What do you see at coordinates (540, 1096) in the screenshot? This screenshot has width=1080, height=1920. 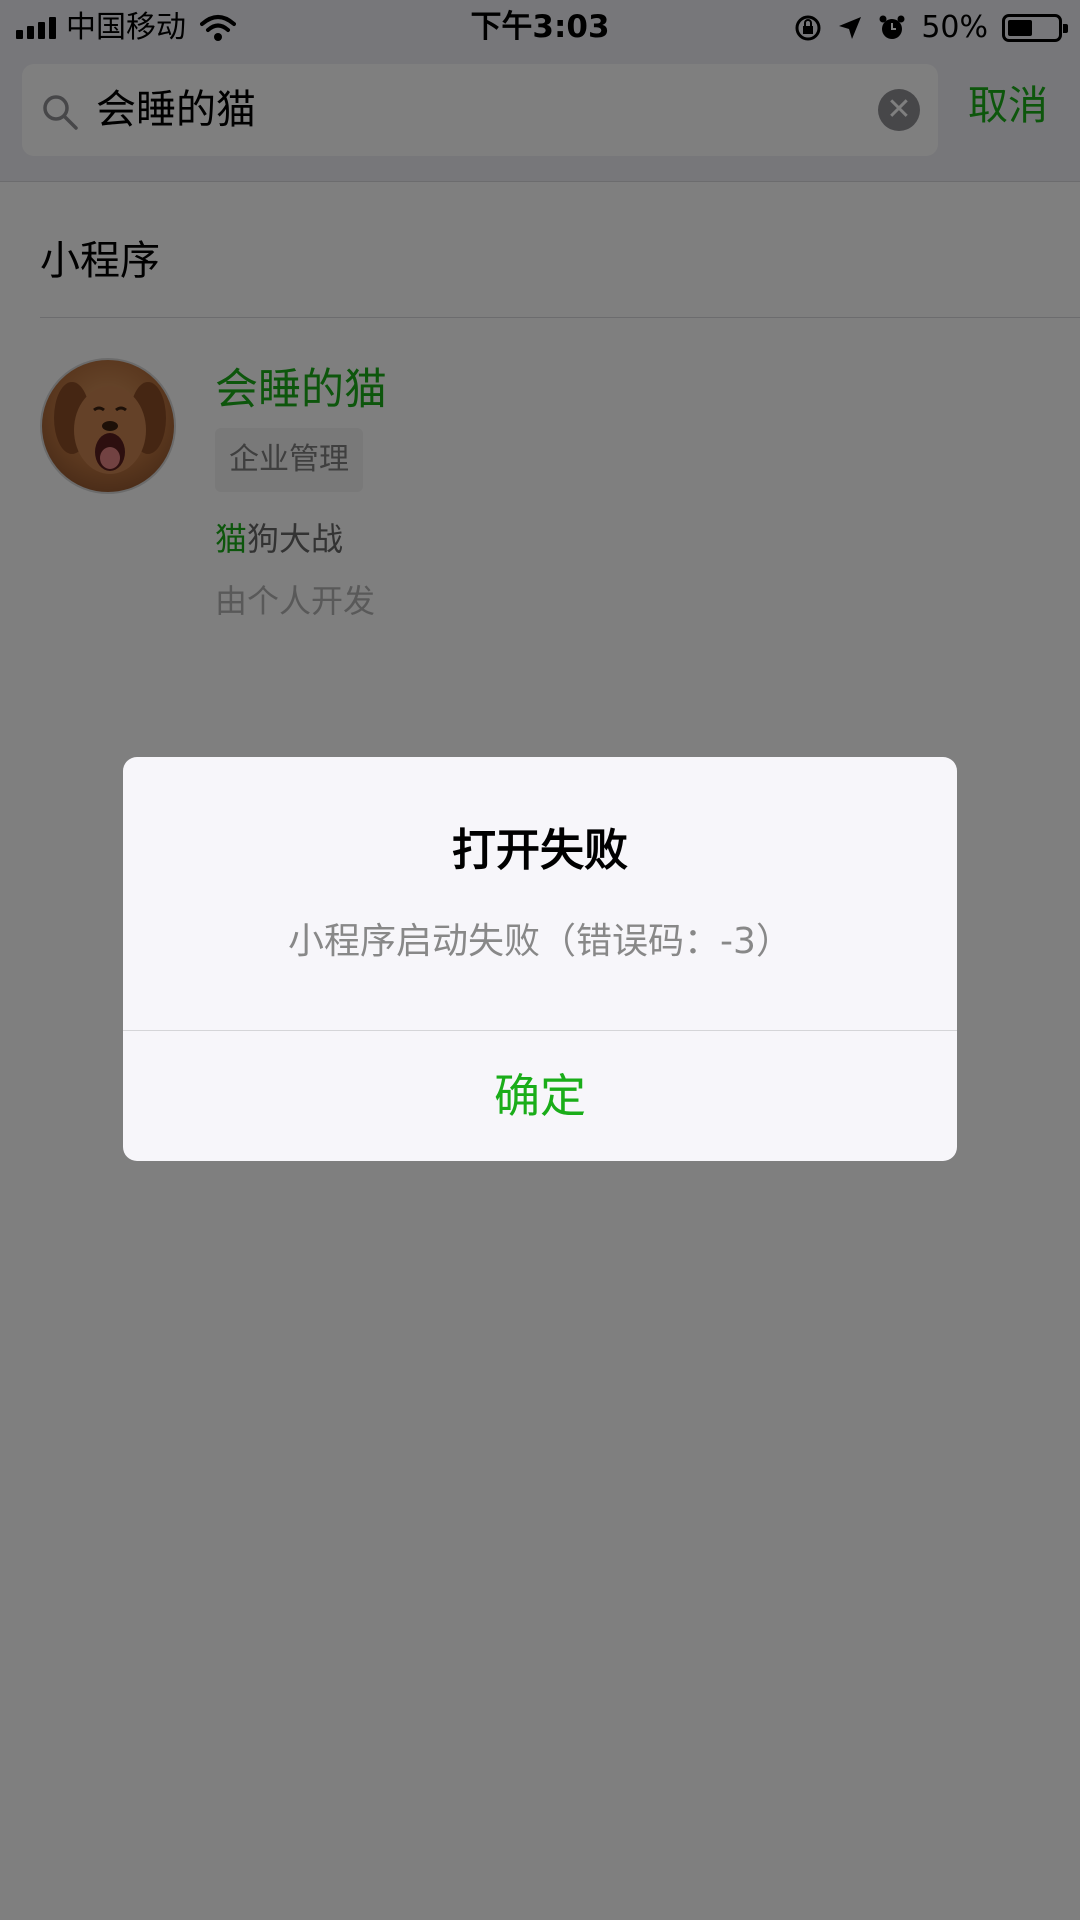 I see `confirm-button: 确定` at bounding box center [540, 1096].